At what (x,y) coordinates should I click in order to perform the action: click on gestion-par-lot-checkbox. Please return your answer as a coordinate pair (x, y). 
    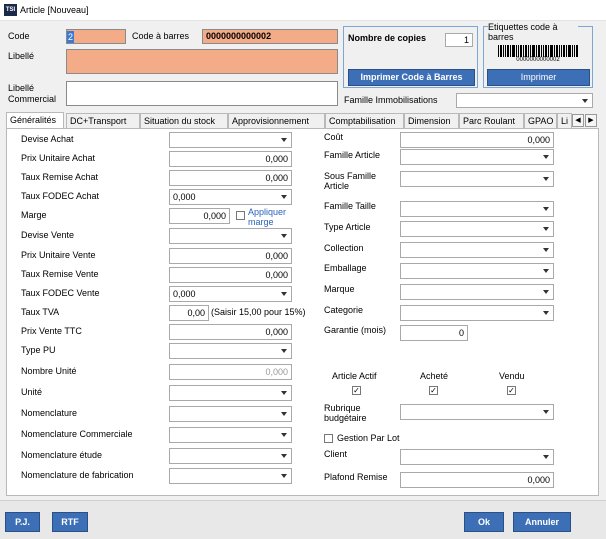
    Looking at the image, I should click on (328, 438).